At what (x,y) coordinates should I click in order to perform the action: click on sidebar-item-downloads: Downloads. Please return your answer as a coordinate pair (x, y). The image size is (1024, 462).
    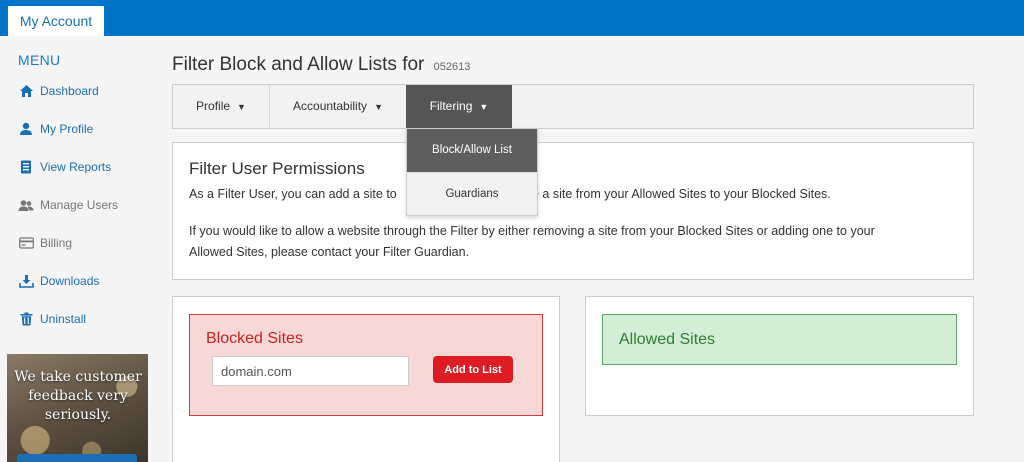
    Looking at the image, I should click on (58, 281).